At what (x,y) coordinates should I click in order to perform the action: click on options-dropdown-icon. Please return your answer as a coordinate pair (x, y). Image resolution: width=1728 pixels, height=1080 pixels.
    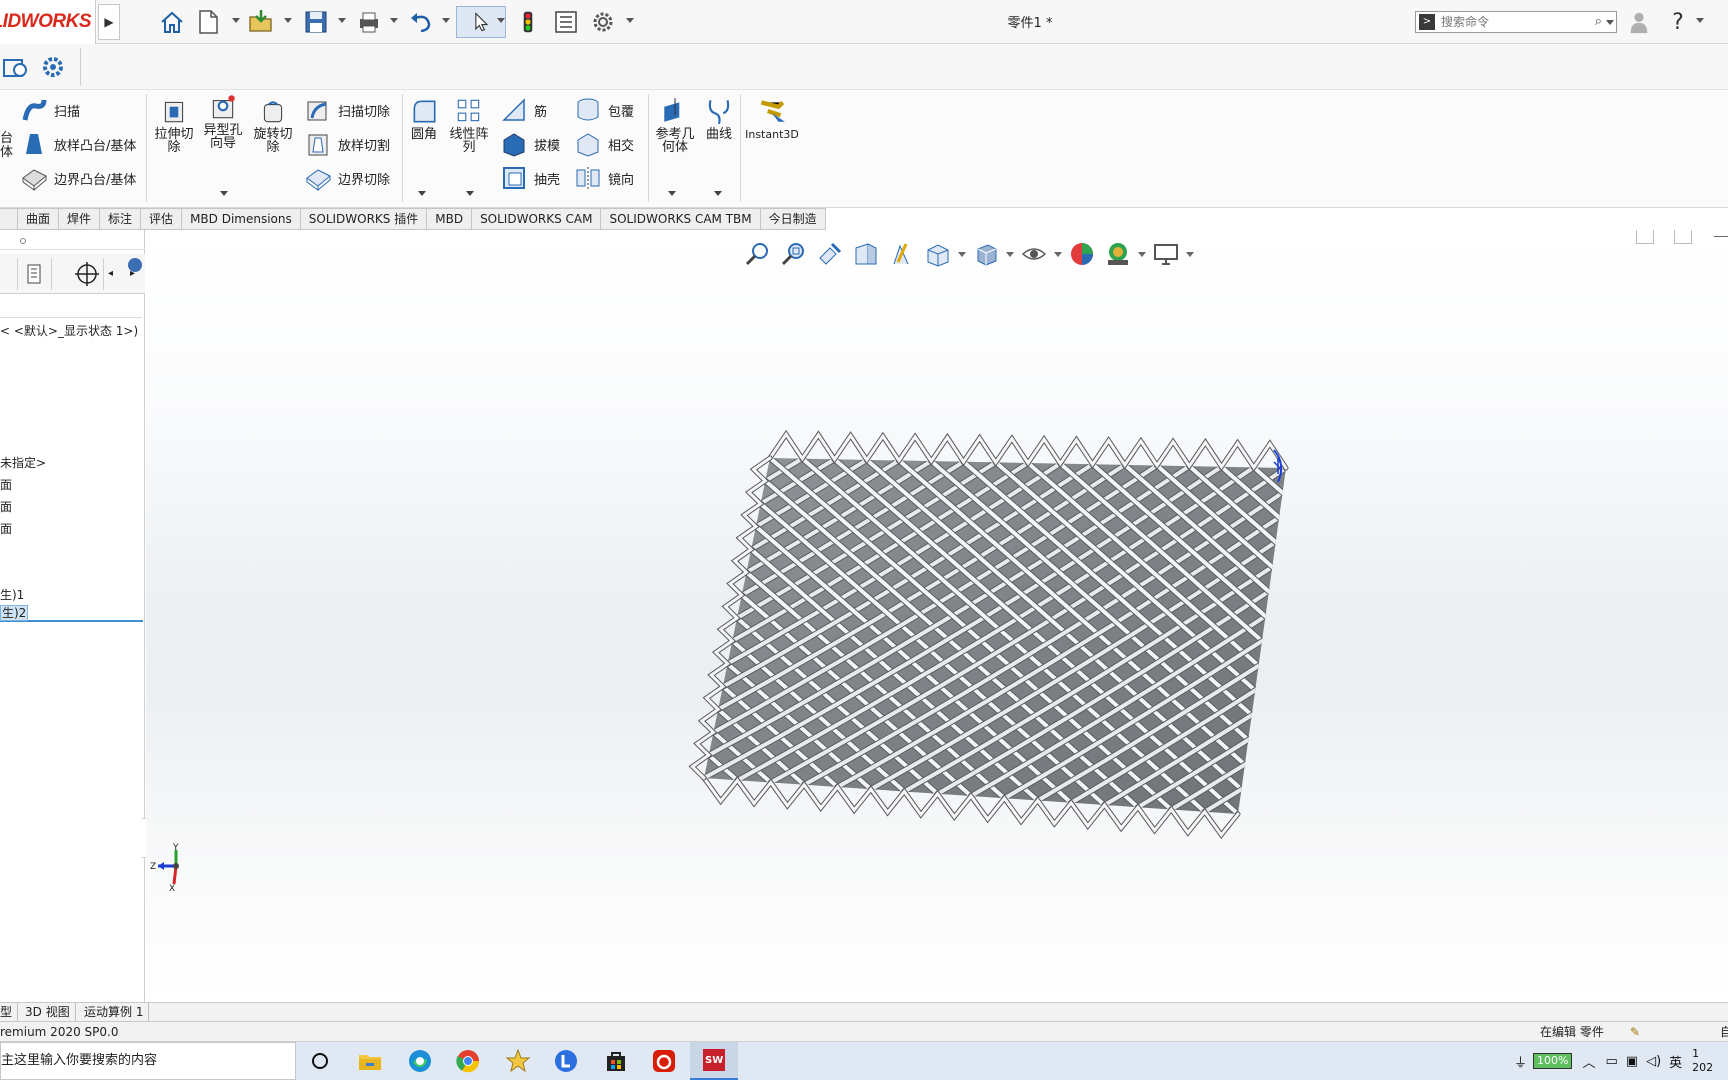
    Looking at the image, I should click on (630, 21).